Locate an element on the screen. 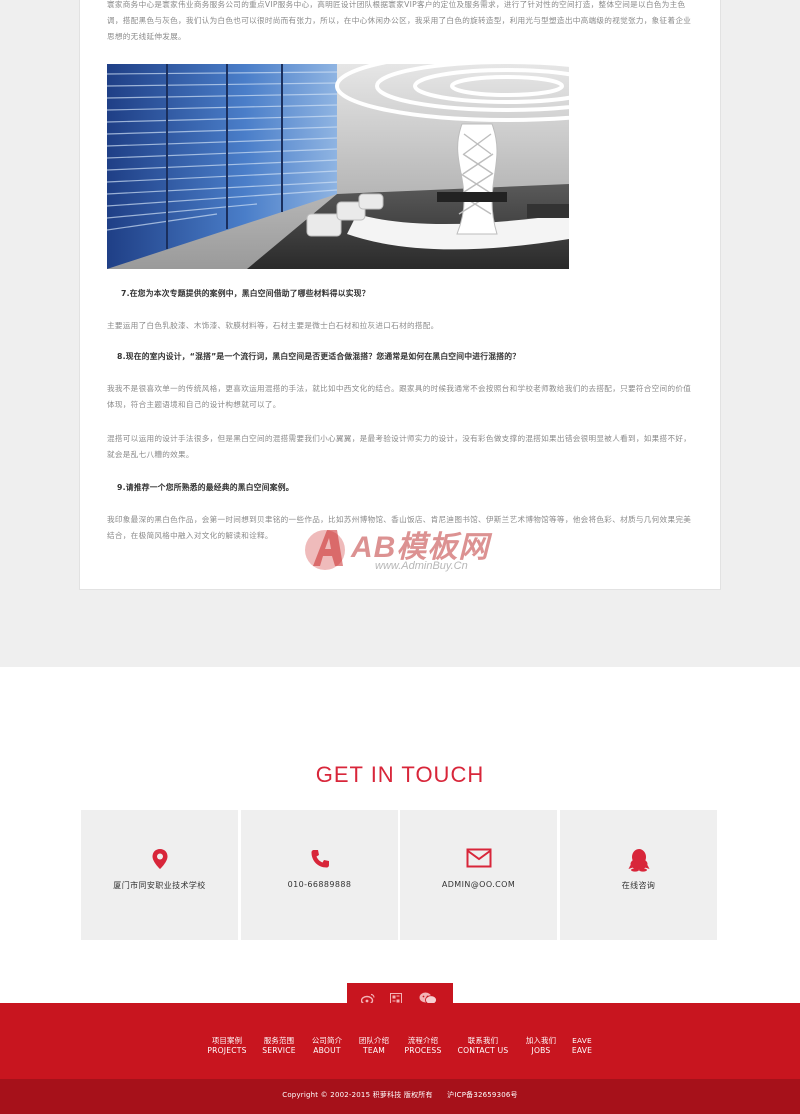 The height and width of the screenshot is (1114, 800). footer-nav-label-en: PROCESS is located at coordinates (423, 1050).